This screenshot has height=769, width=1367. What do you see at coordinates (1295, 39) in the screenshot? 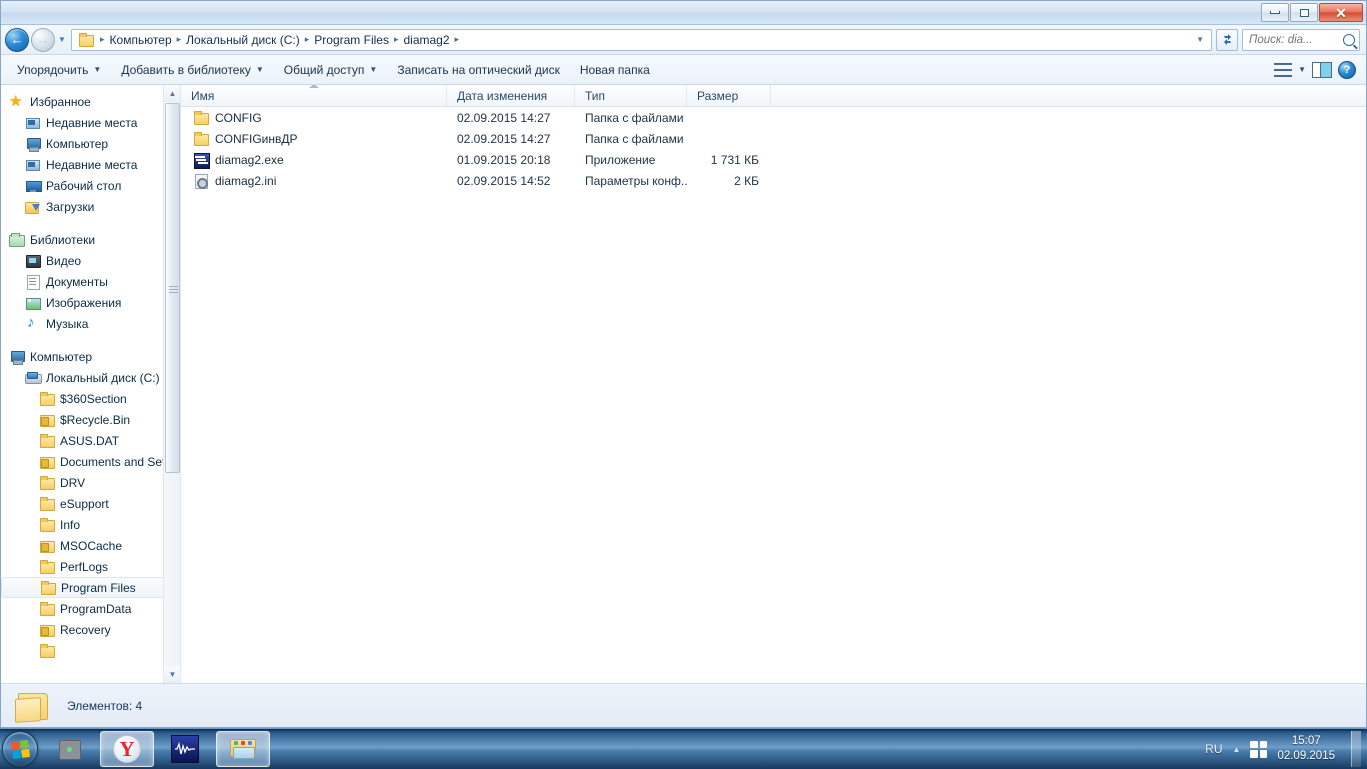
I see `search-input` at bounding box center [1295, 39].